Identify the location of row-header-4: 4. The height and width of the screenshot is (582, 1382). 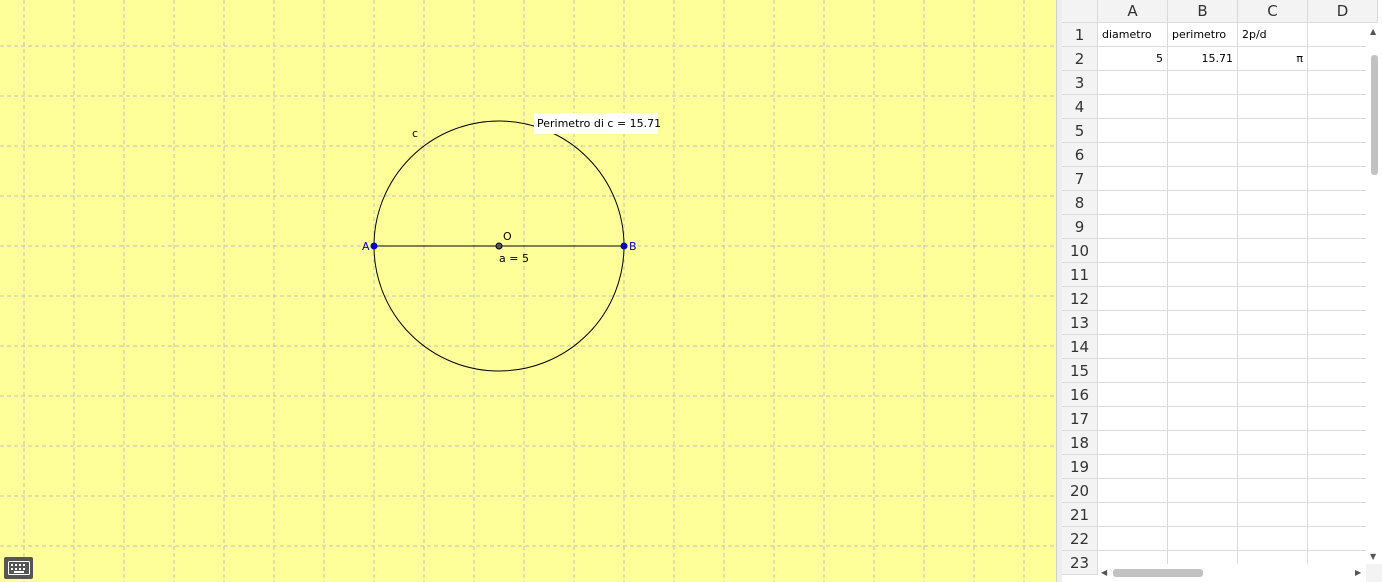
(1080, 107).